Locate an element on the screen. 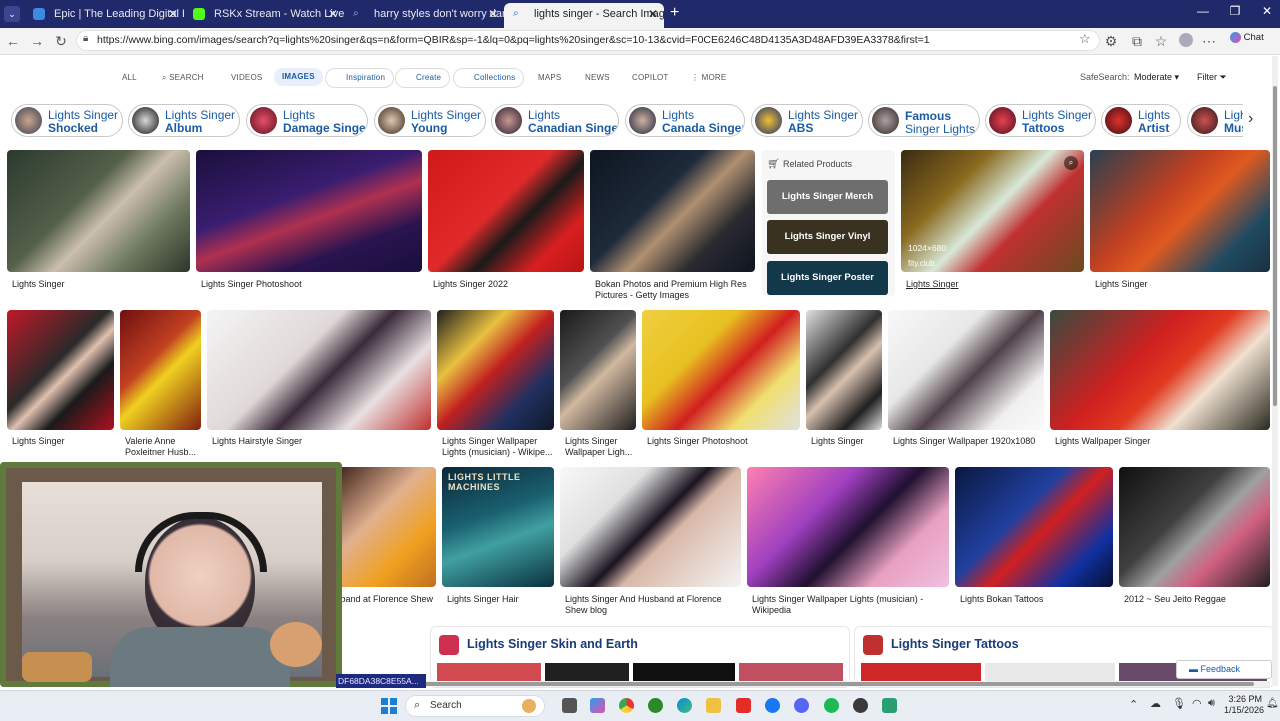 This screenshot has height=721, width=1280. discord-icon is located at coordinates (801, 705).